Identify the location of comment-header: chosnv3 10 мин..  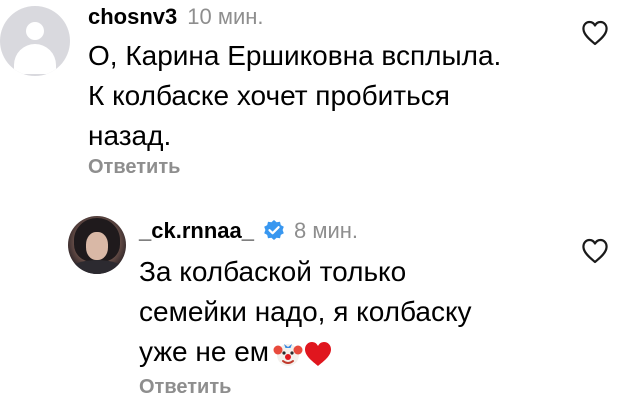
(176, 17).